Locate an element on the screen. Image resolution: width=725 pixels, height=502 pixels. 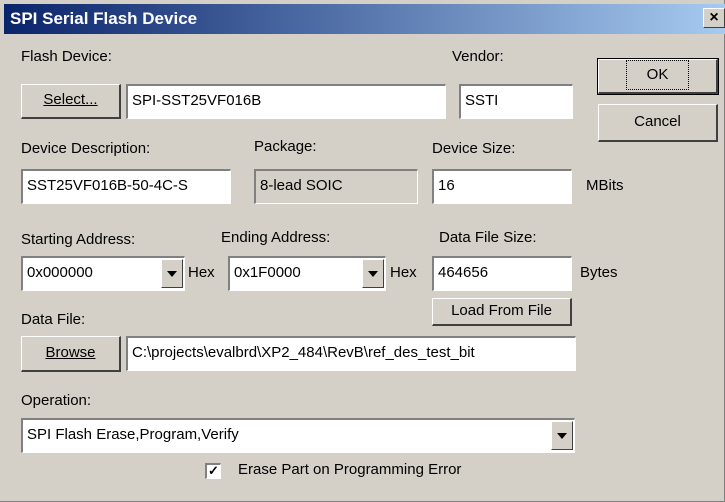
operation-value: SPI Flash Erase,Program,Verify is located at coordinates (133, 434).